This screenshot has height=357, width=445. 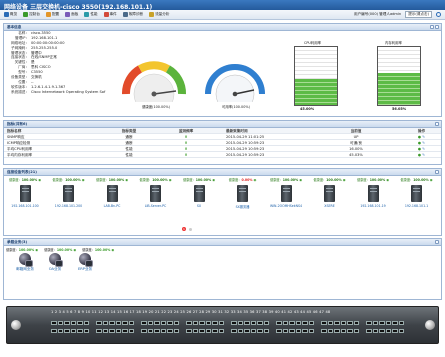 What do you see at coordinates (112, 206) in the screenshot?
I see `device-name: LAB-Bn-PC` at bounding box center [112, 206].